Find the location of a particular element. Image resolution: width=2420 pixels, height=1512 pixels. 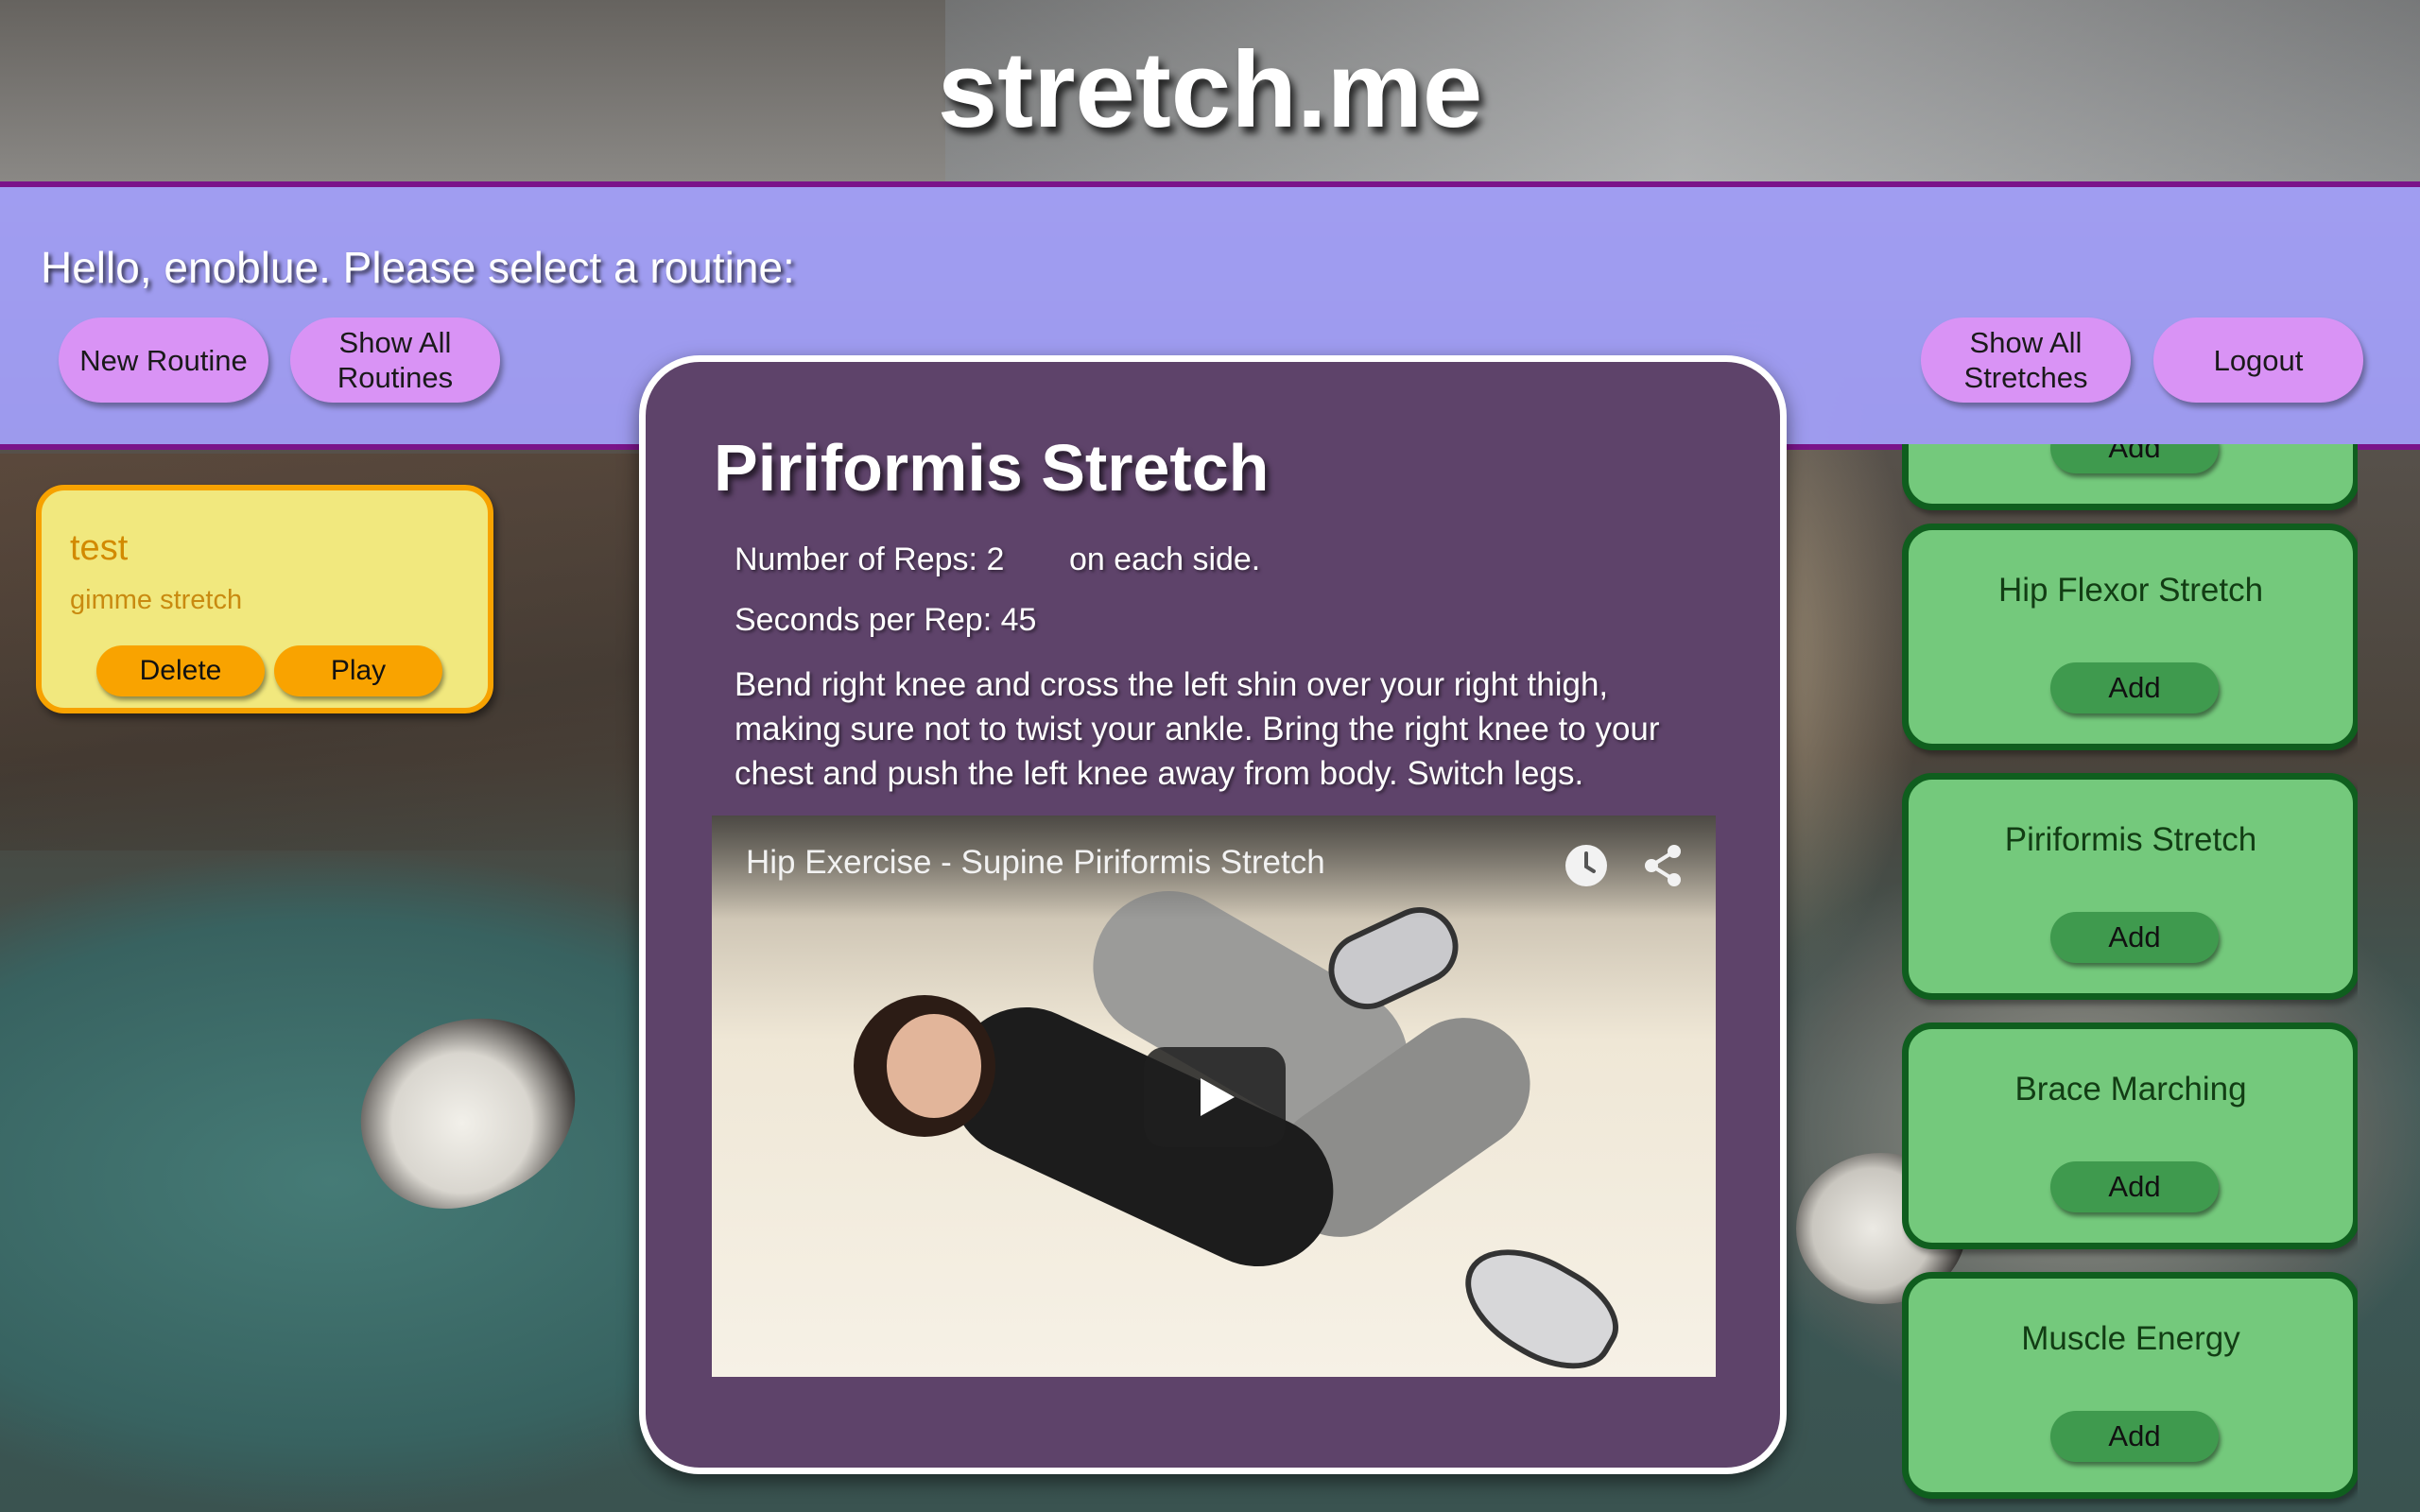

new-routine-button: New Routine is located at coordinates (163, 360).